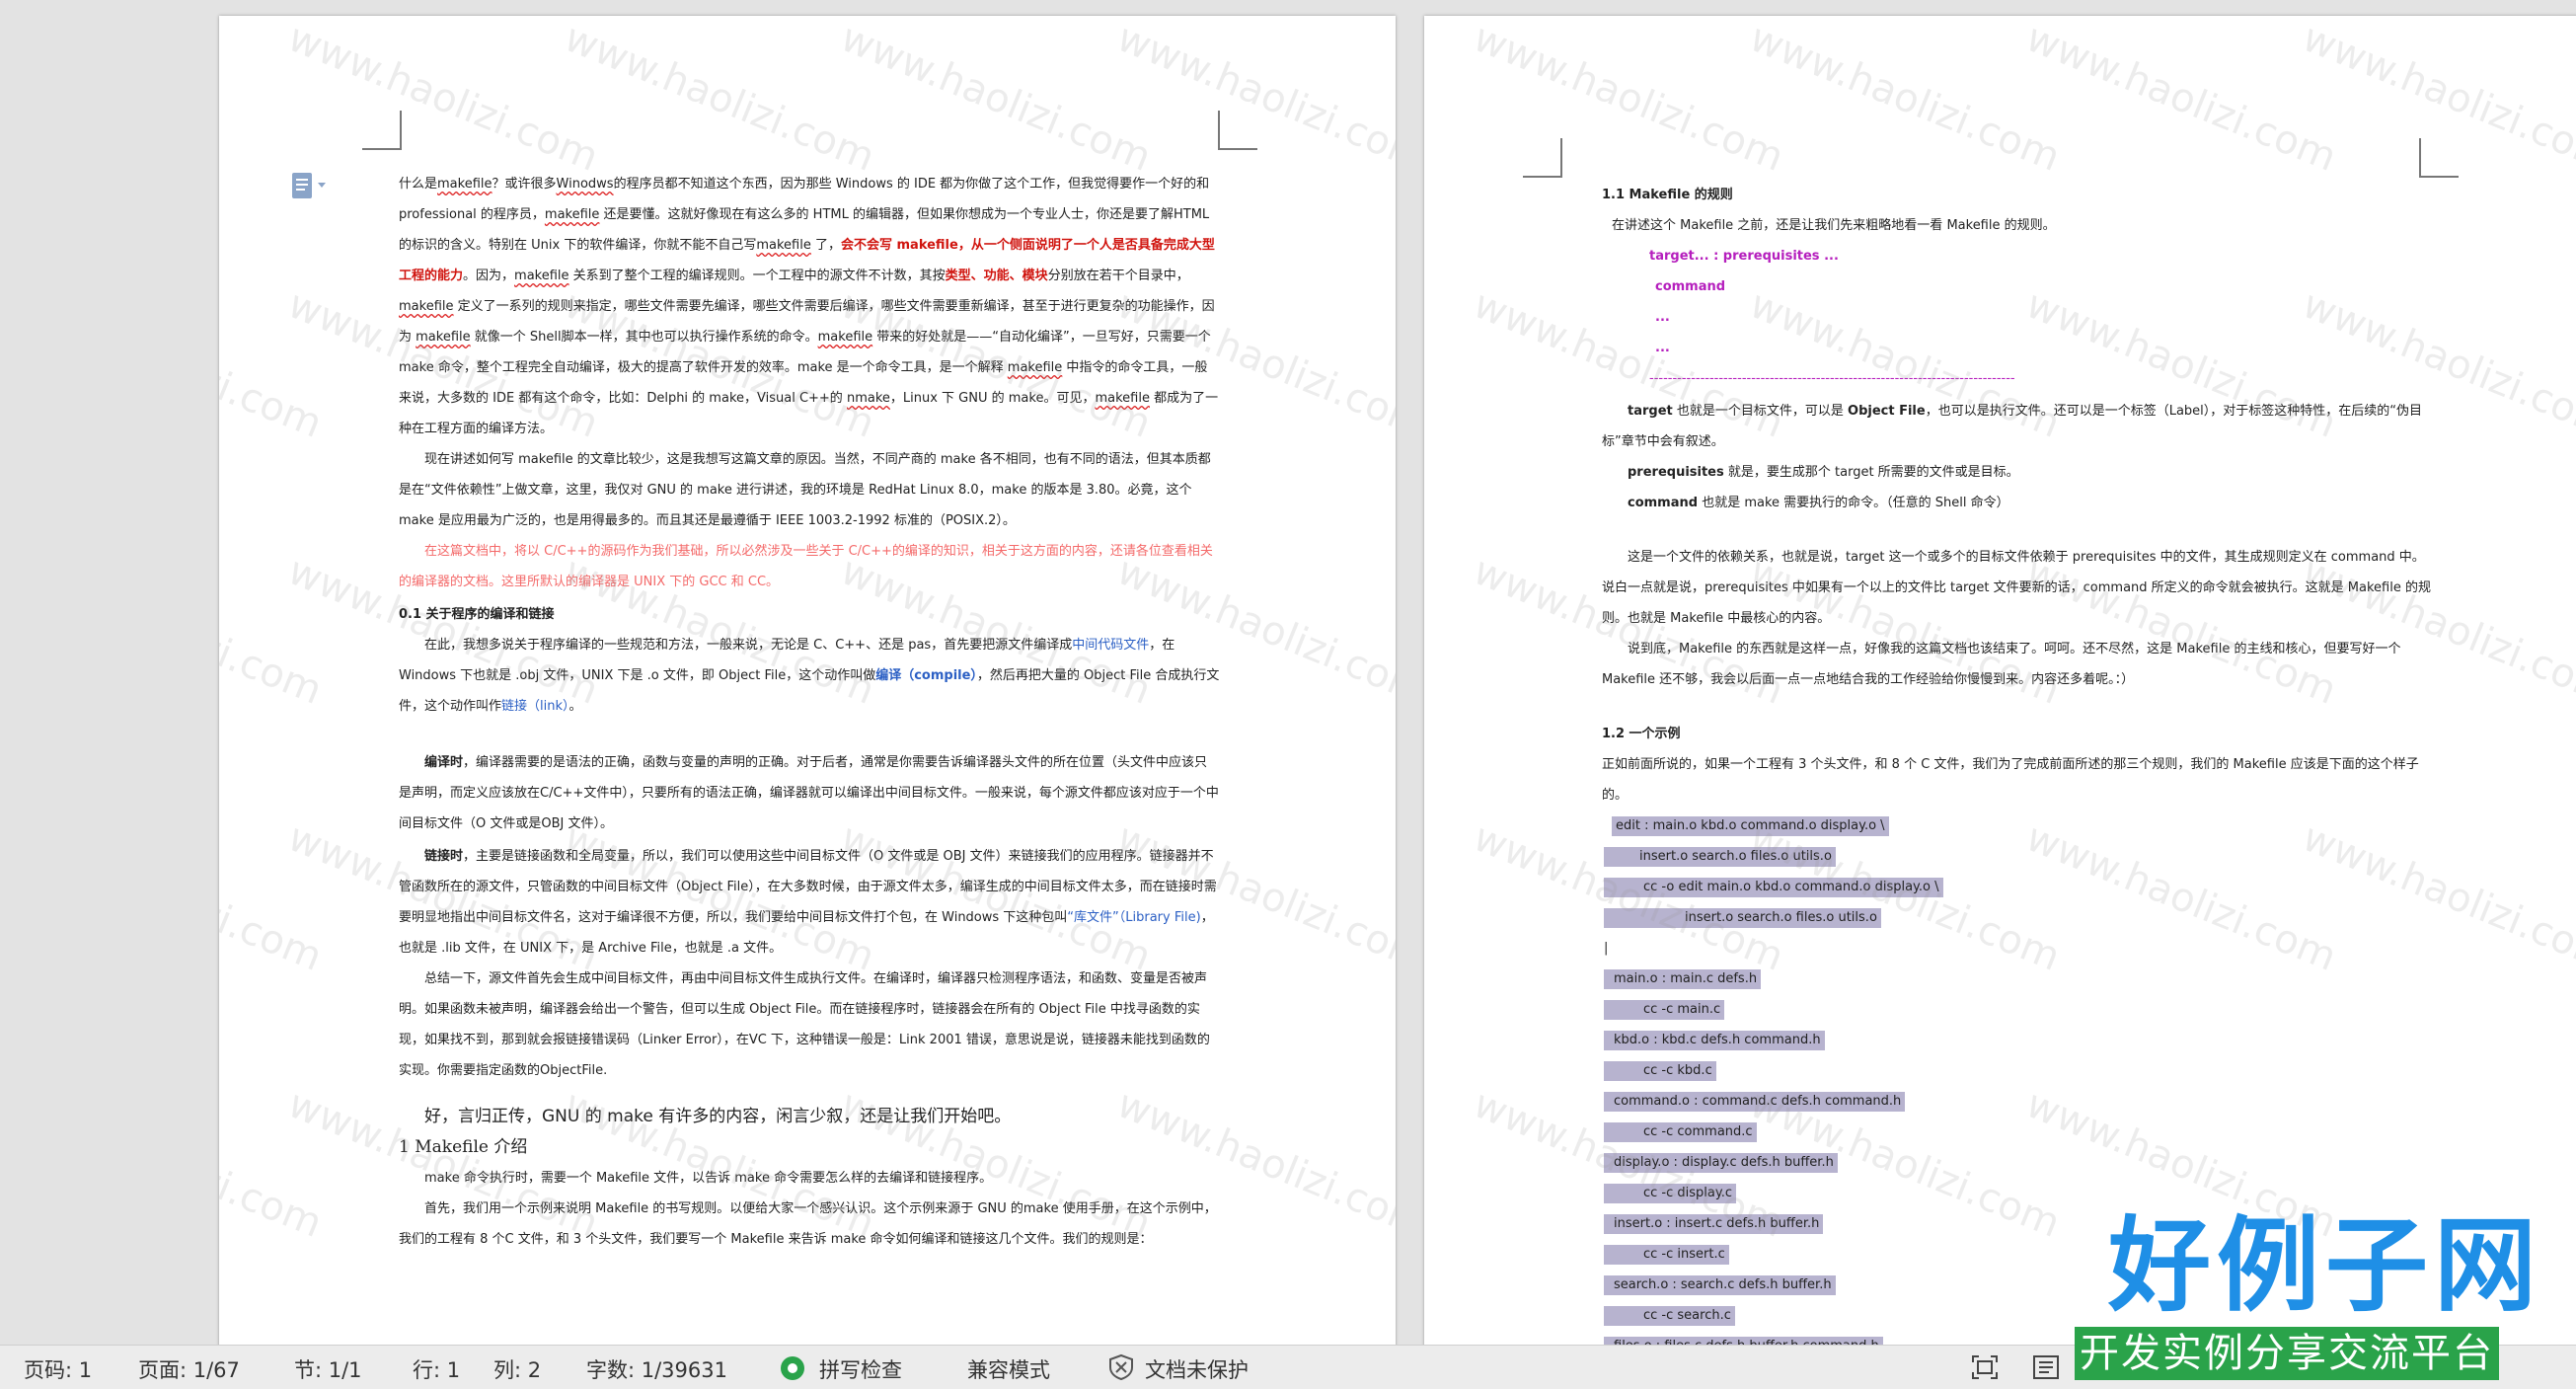  I want to click on code-line: cc -c main.c, so click(2017, 1010).